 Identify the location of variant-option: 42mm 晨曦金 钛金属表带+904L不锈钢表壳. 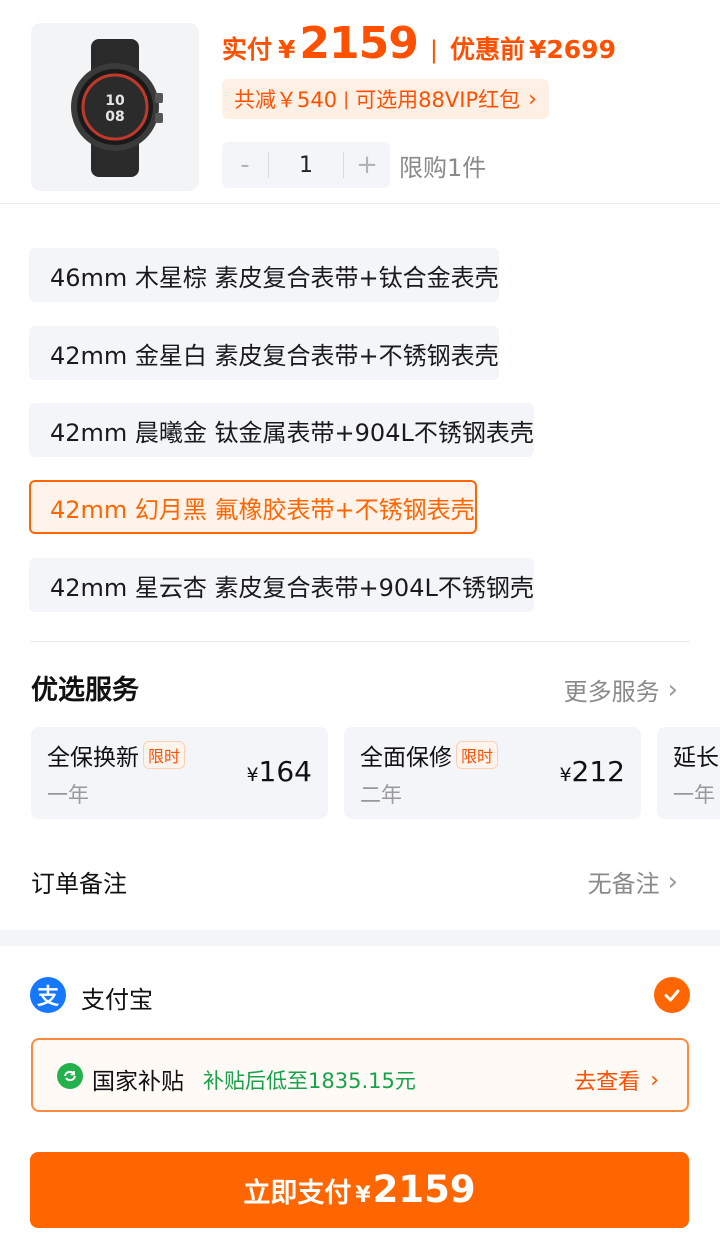
(281, 430).